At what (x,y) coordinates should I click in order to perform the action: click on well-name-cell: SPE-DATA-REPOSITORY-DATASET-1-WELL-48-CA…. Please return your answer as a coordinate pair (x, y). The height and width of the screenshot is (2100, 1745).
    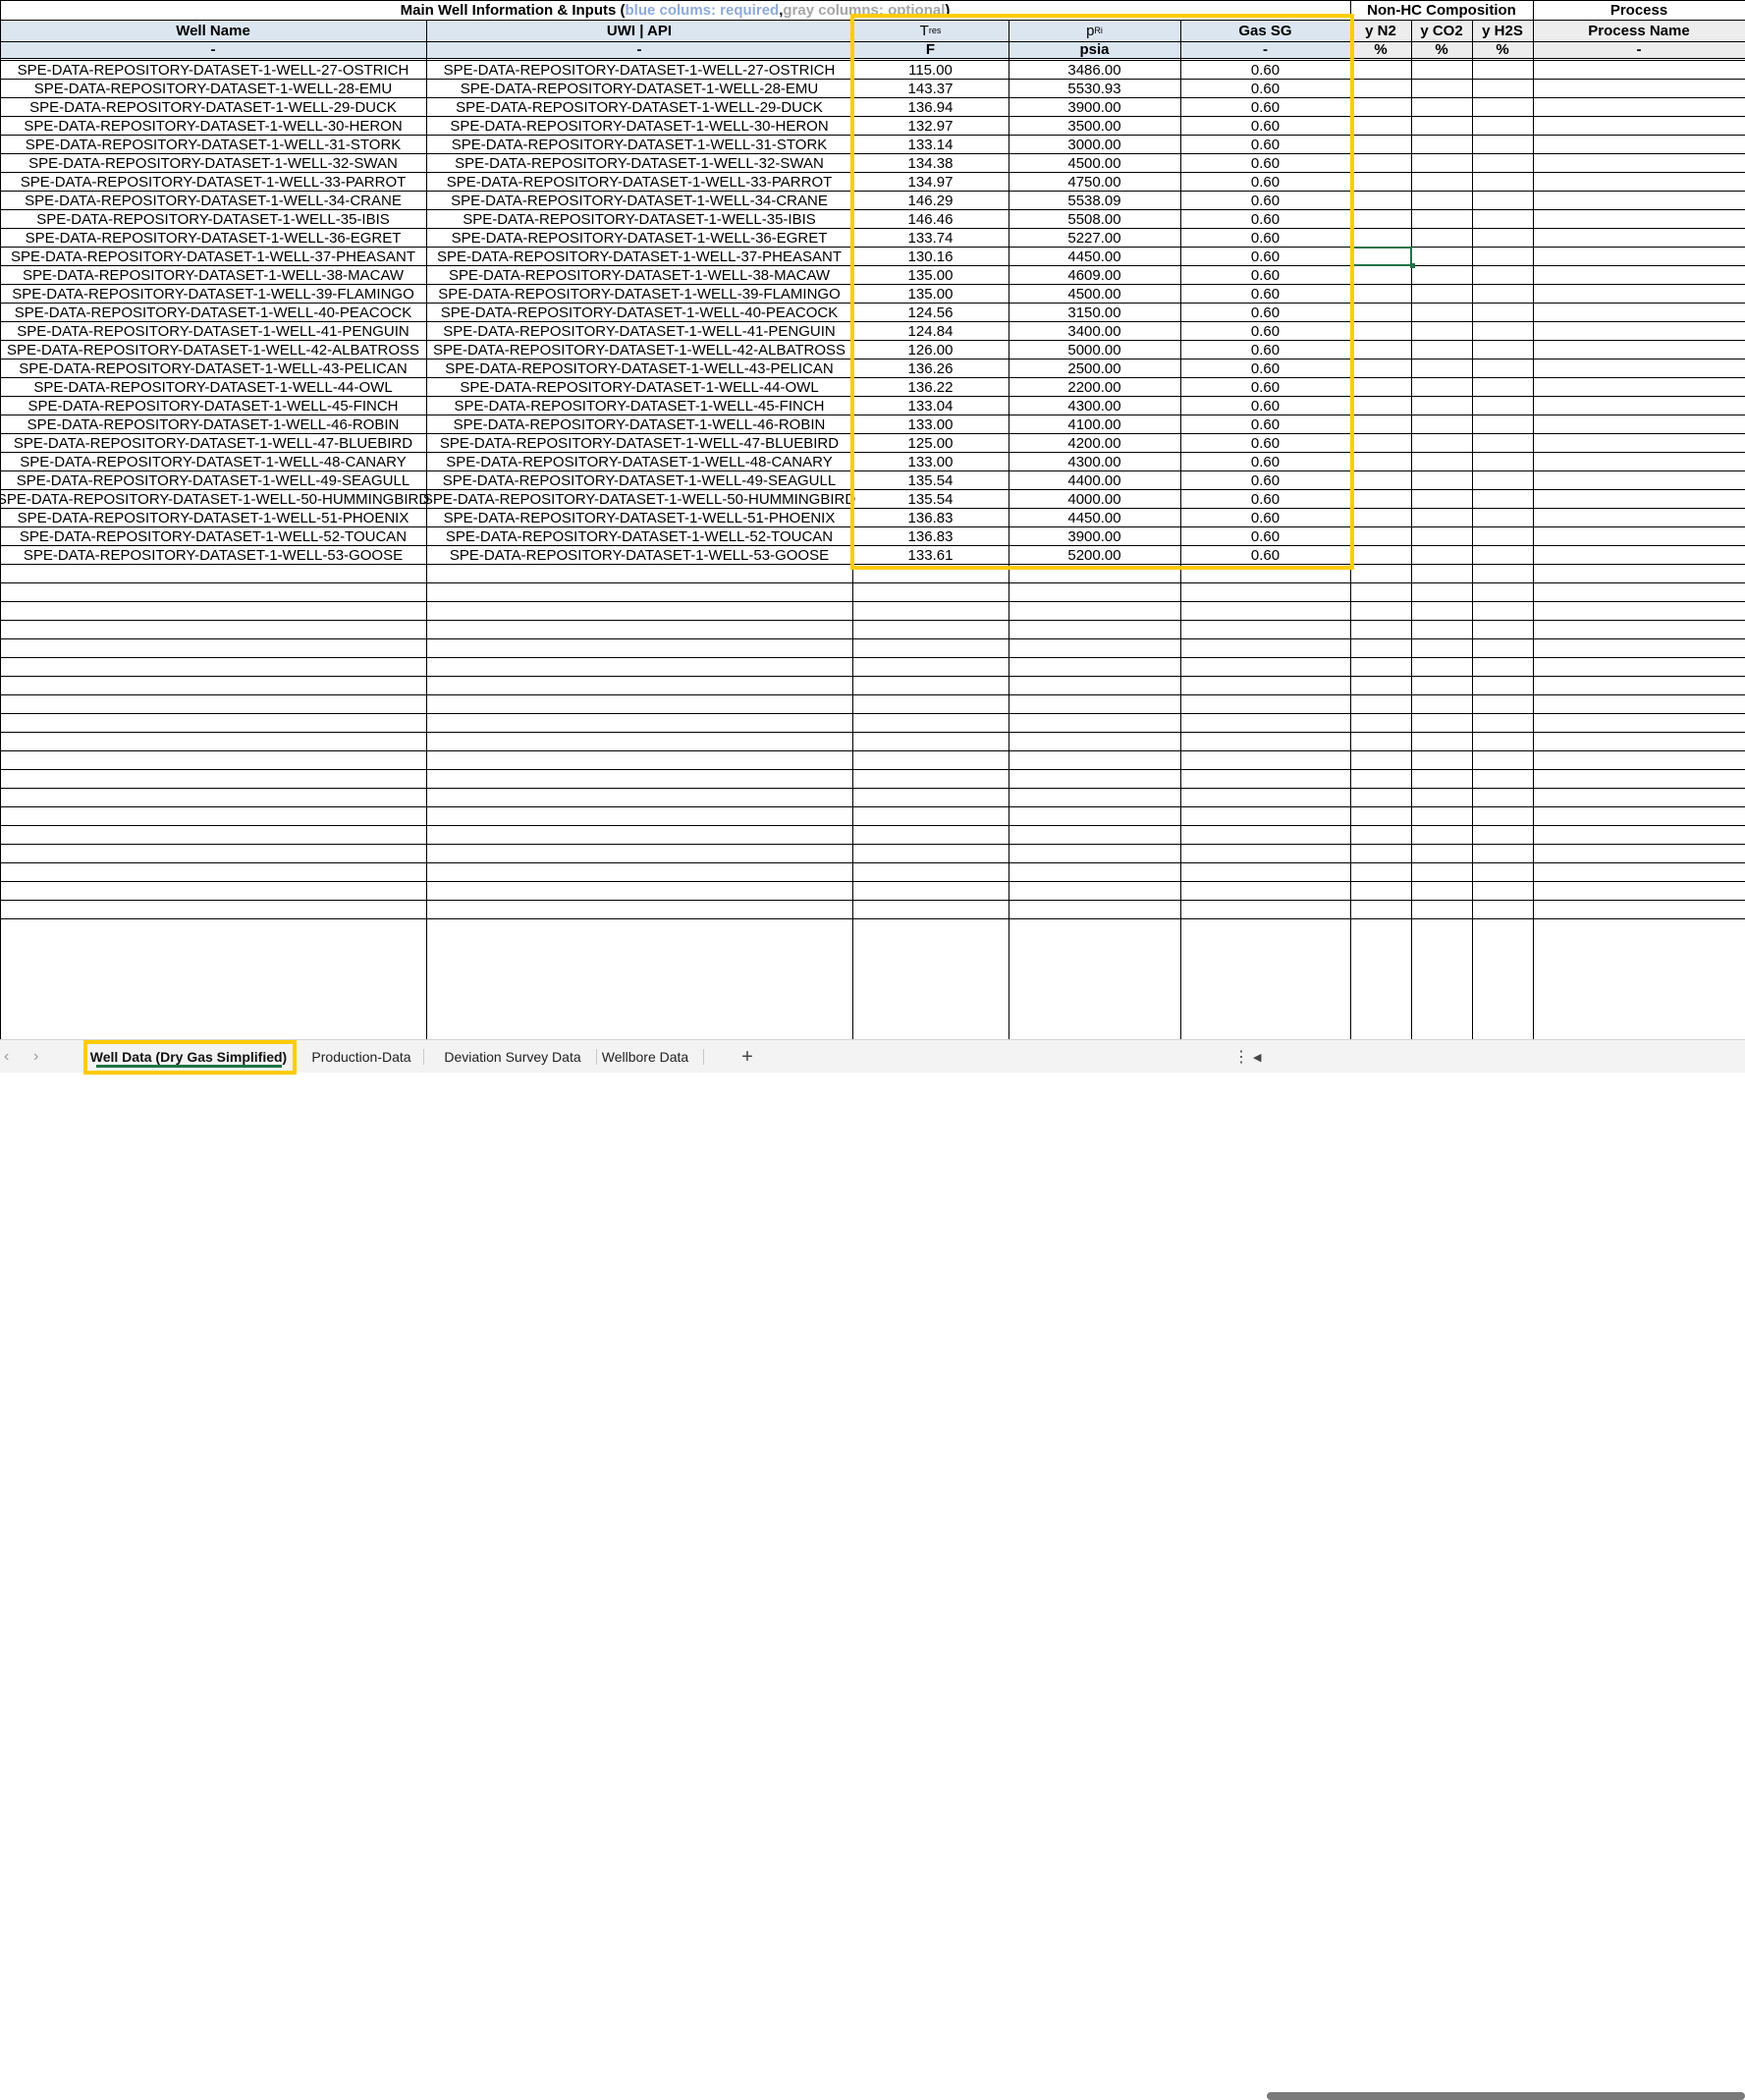
    Looking at the image, I should click on (213, 462).